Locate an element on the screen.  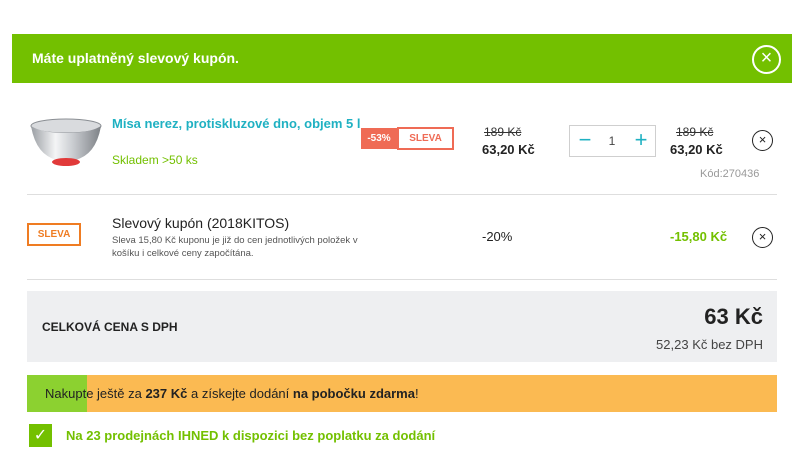
sale-badge: SLEVA is located at coordinates (425, 138).